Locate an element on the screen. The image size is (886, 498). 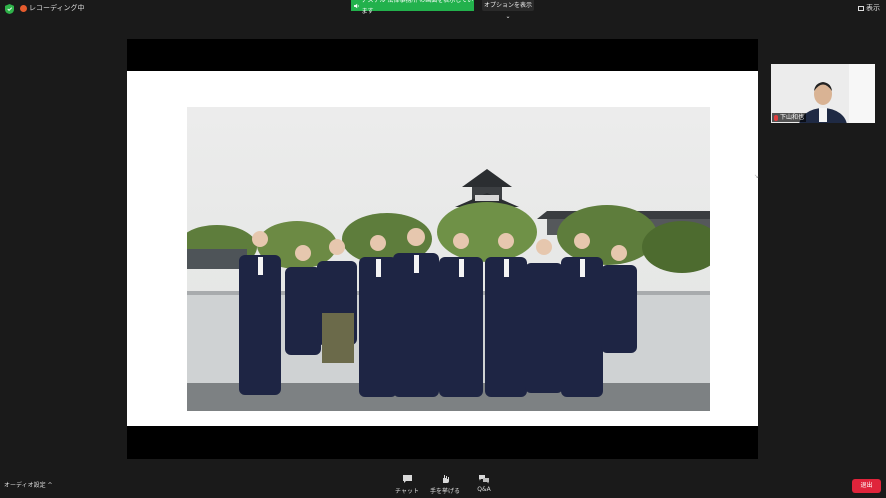
bottom-toolbar: オーディオ設定 ^ チャット 手を挙げる Q&A is located at coordinates (443, 484).